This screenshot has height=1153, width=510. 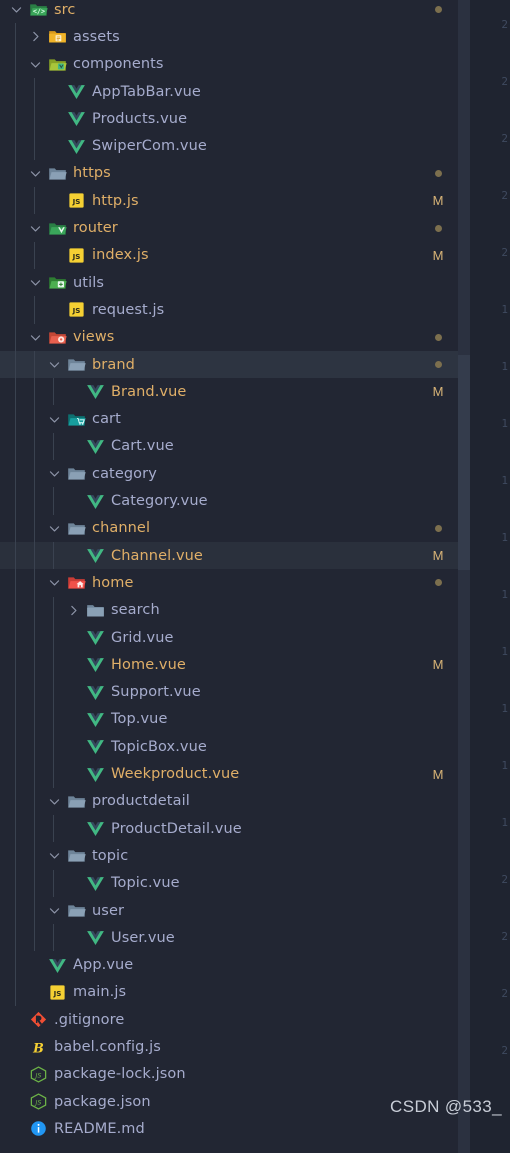 I want to click on tree-file-topicbox-vue: TopicBox.vue, so click(x=229, y=746).